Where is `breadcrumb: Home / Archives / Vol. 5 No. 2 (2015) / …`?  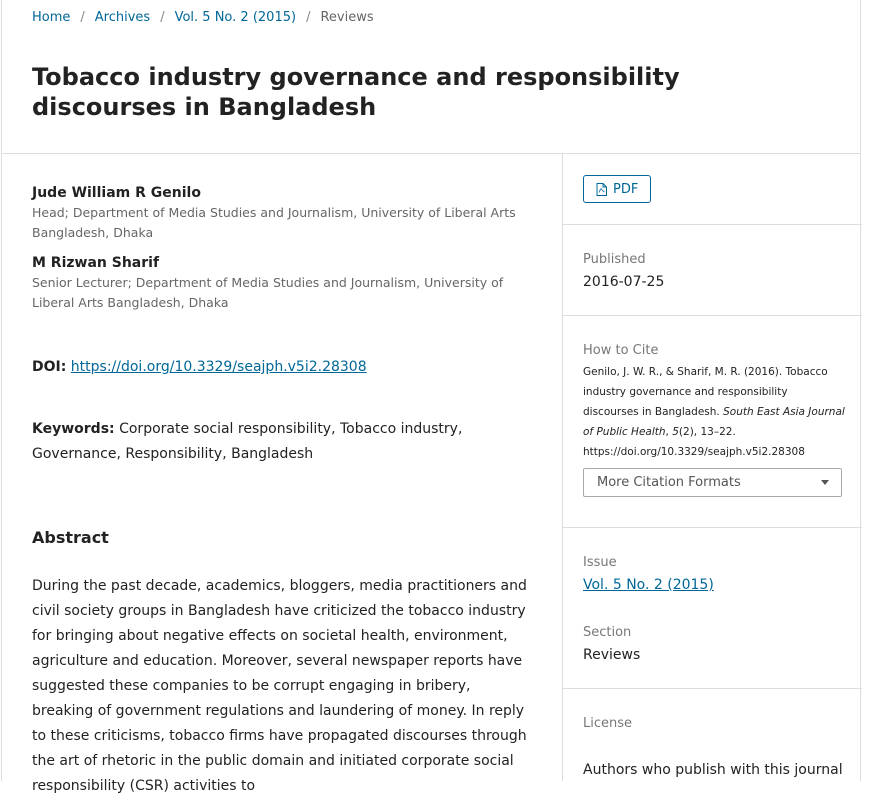 breadcrumb: Home / Archives / Vol. 5 No. 2 (2015) / … is located at coordinates (203, 17).